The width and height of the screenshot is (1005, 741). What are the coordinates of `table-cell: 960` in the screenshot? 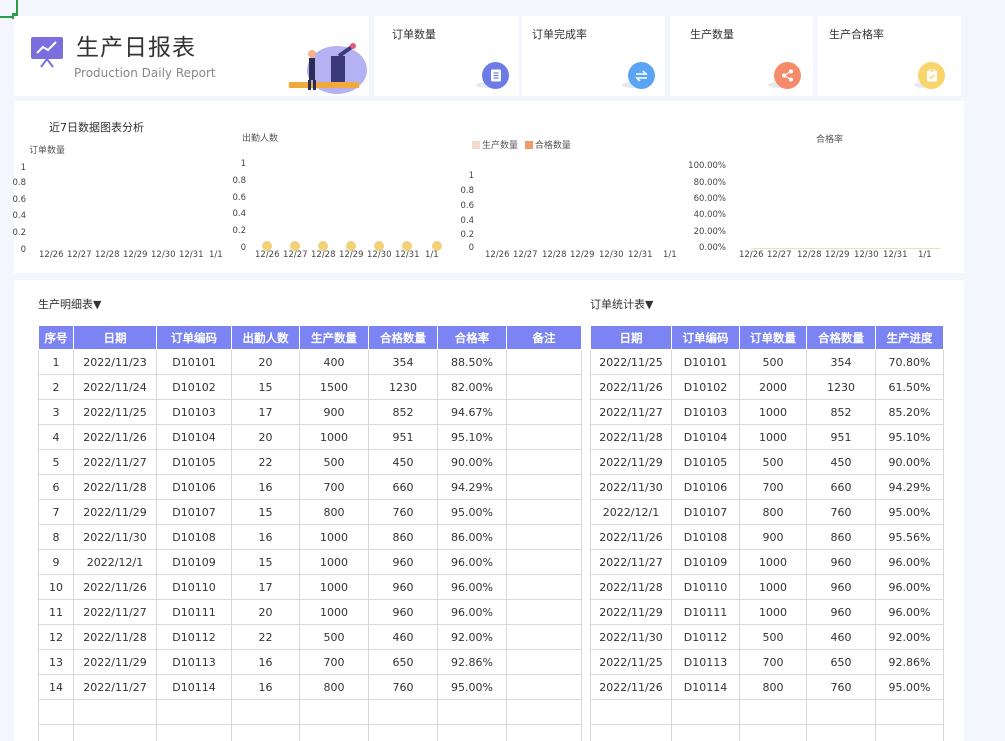 It's located at (403, 587).